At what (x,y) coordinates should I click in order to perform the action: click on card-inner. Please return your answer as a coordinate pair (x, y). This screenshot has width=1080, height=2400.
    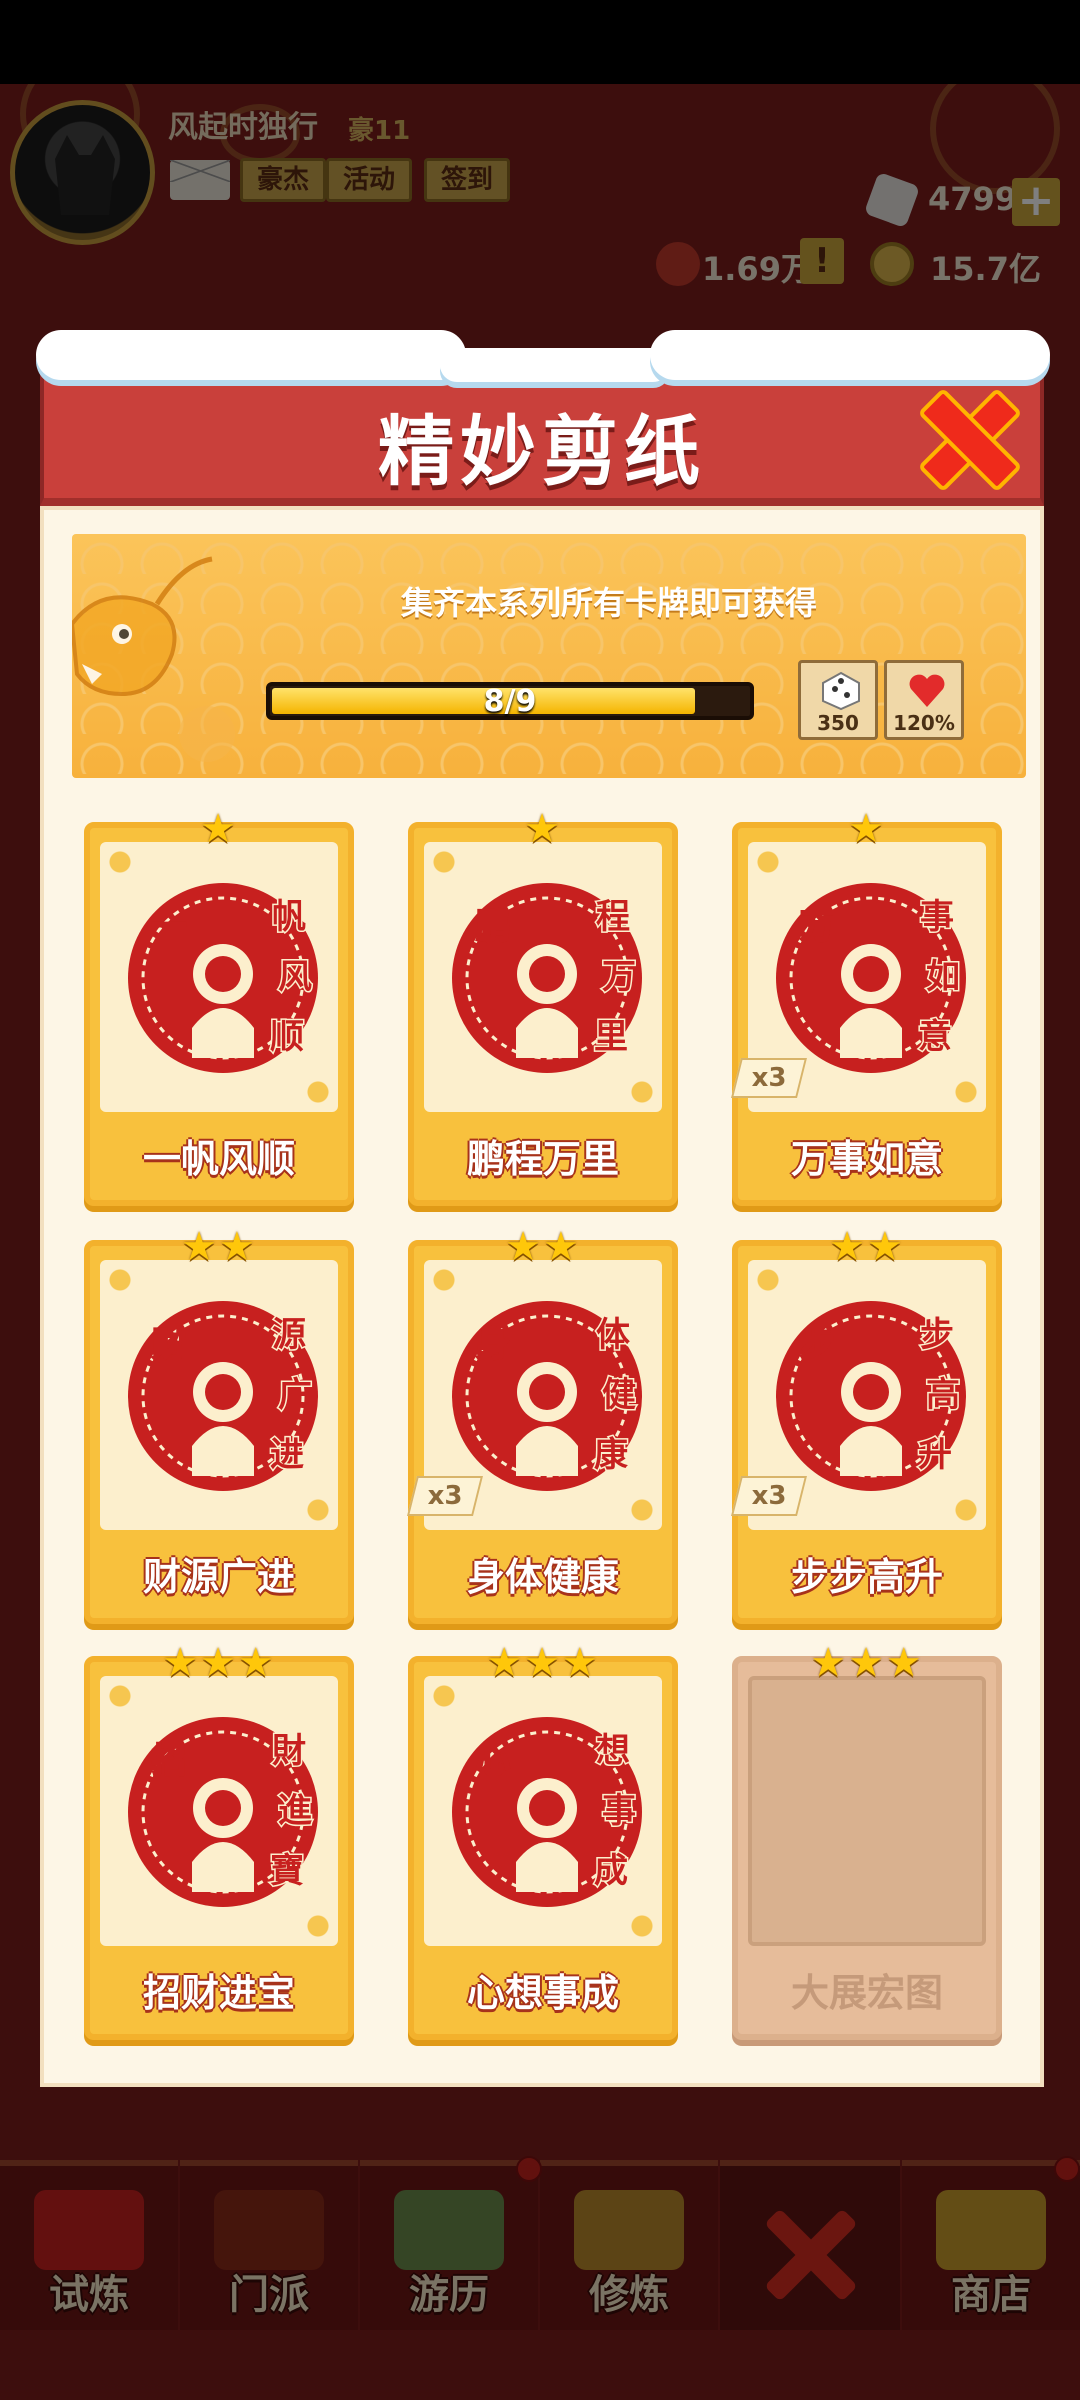
    Looking at the image, I should click on (867, 1811).